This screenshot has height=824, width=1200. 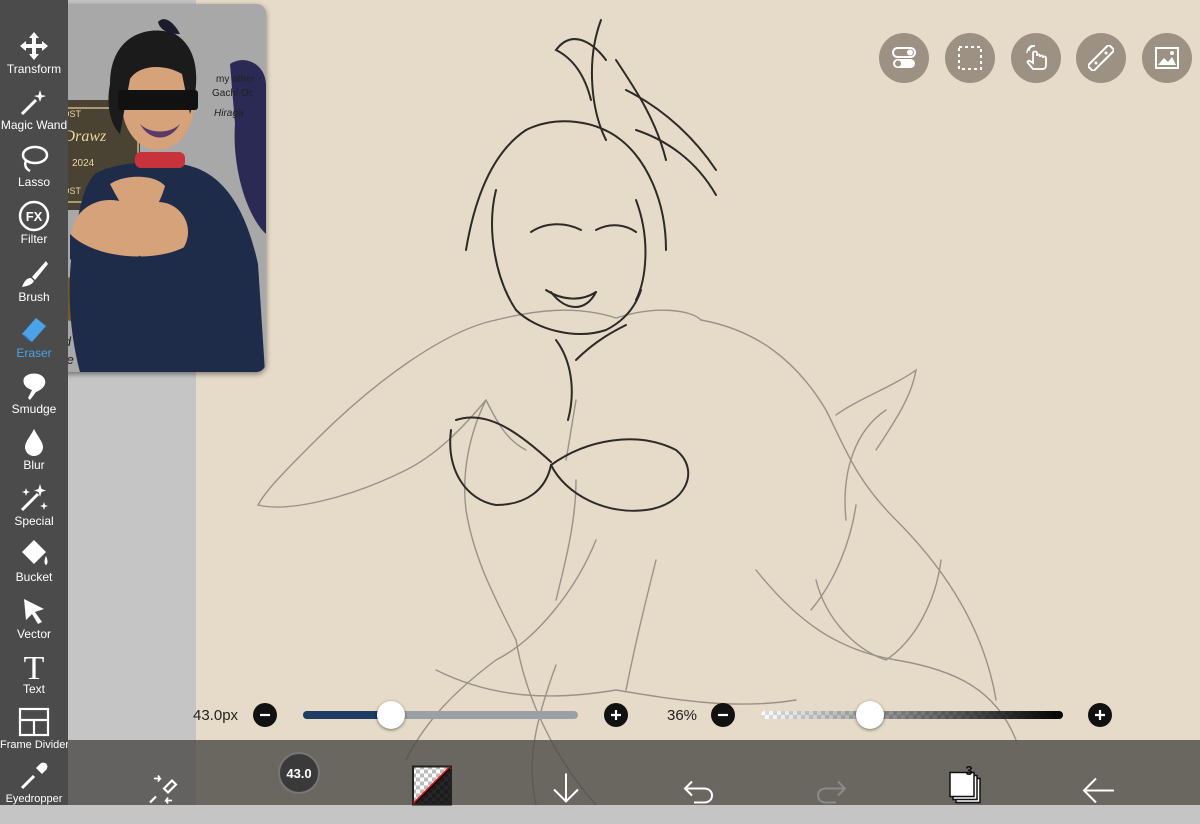 I want to click on svg-text: T, so click(x=34, y=666).